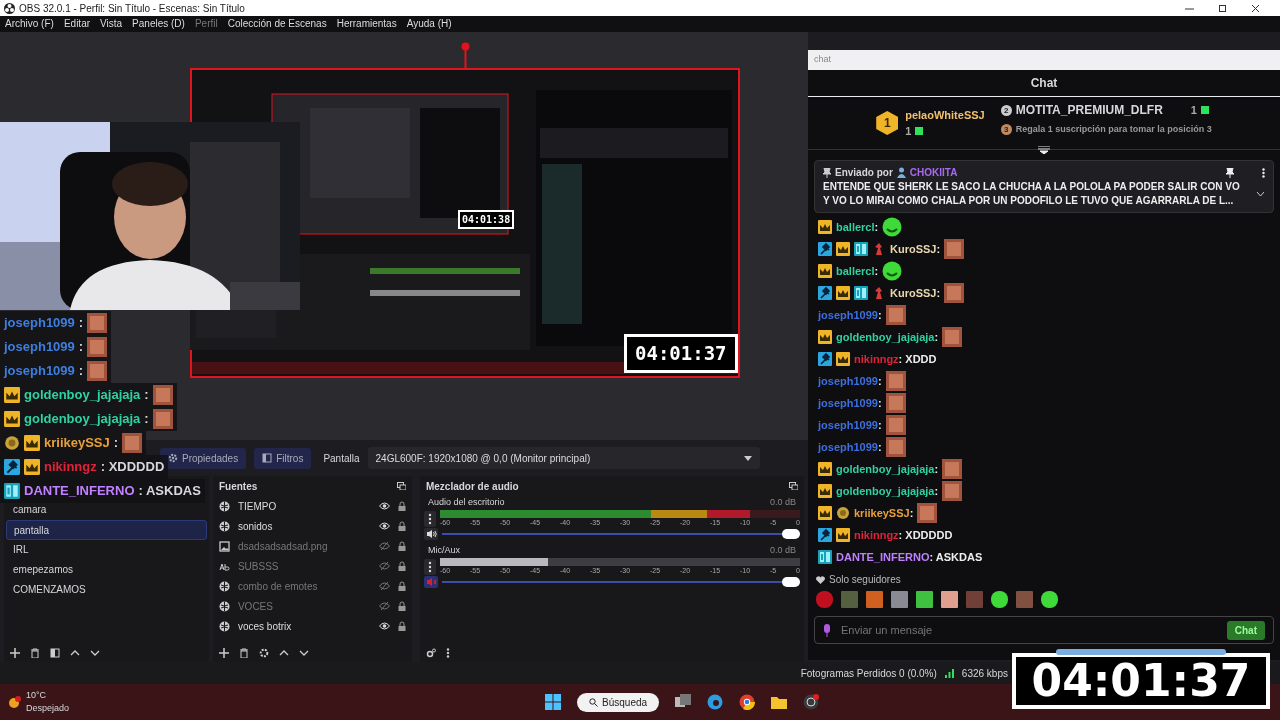 This screenshot has width=1280, height=720. What do you see at coordinates (747, 702) in the screenshot?
I see `browser-icon` at bounding box center [747, 702].